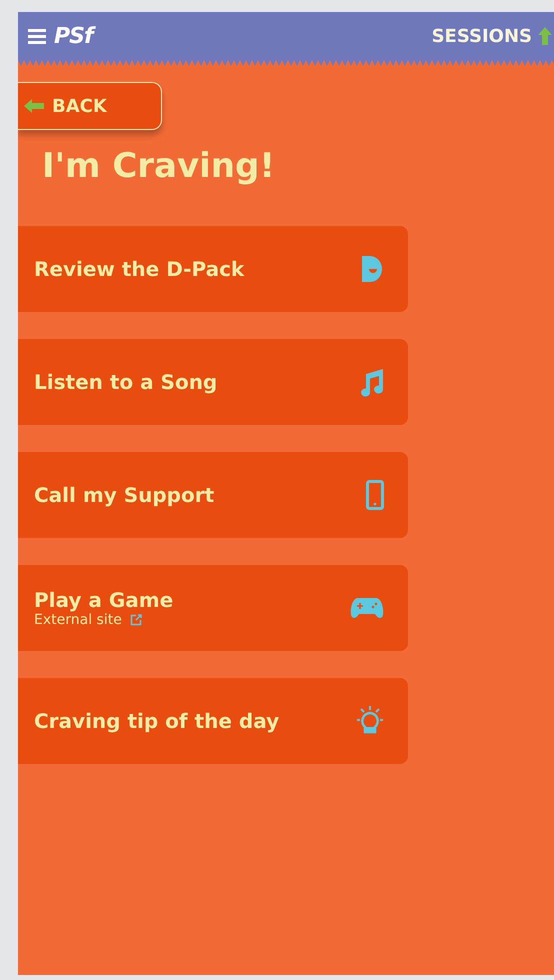 The image size is (554, 980). I want to click on gamepad-icon, so click(367, 608).